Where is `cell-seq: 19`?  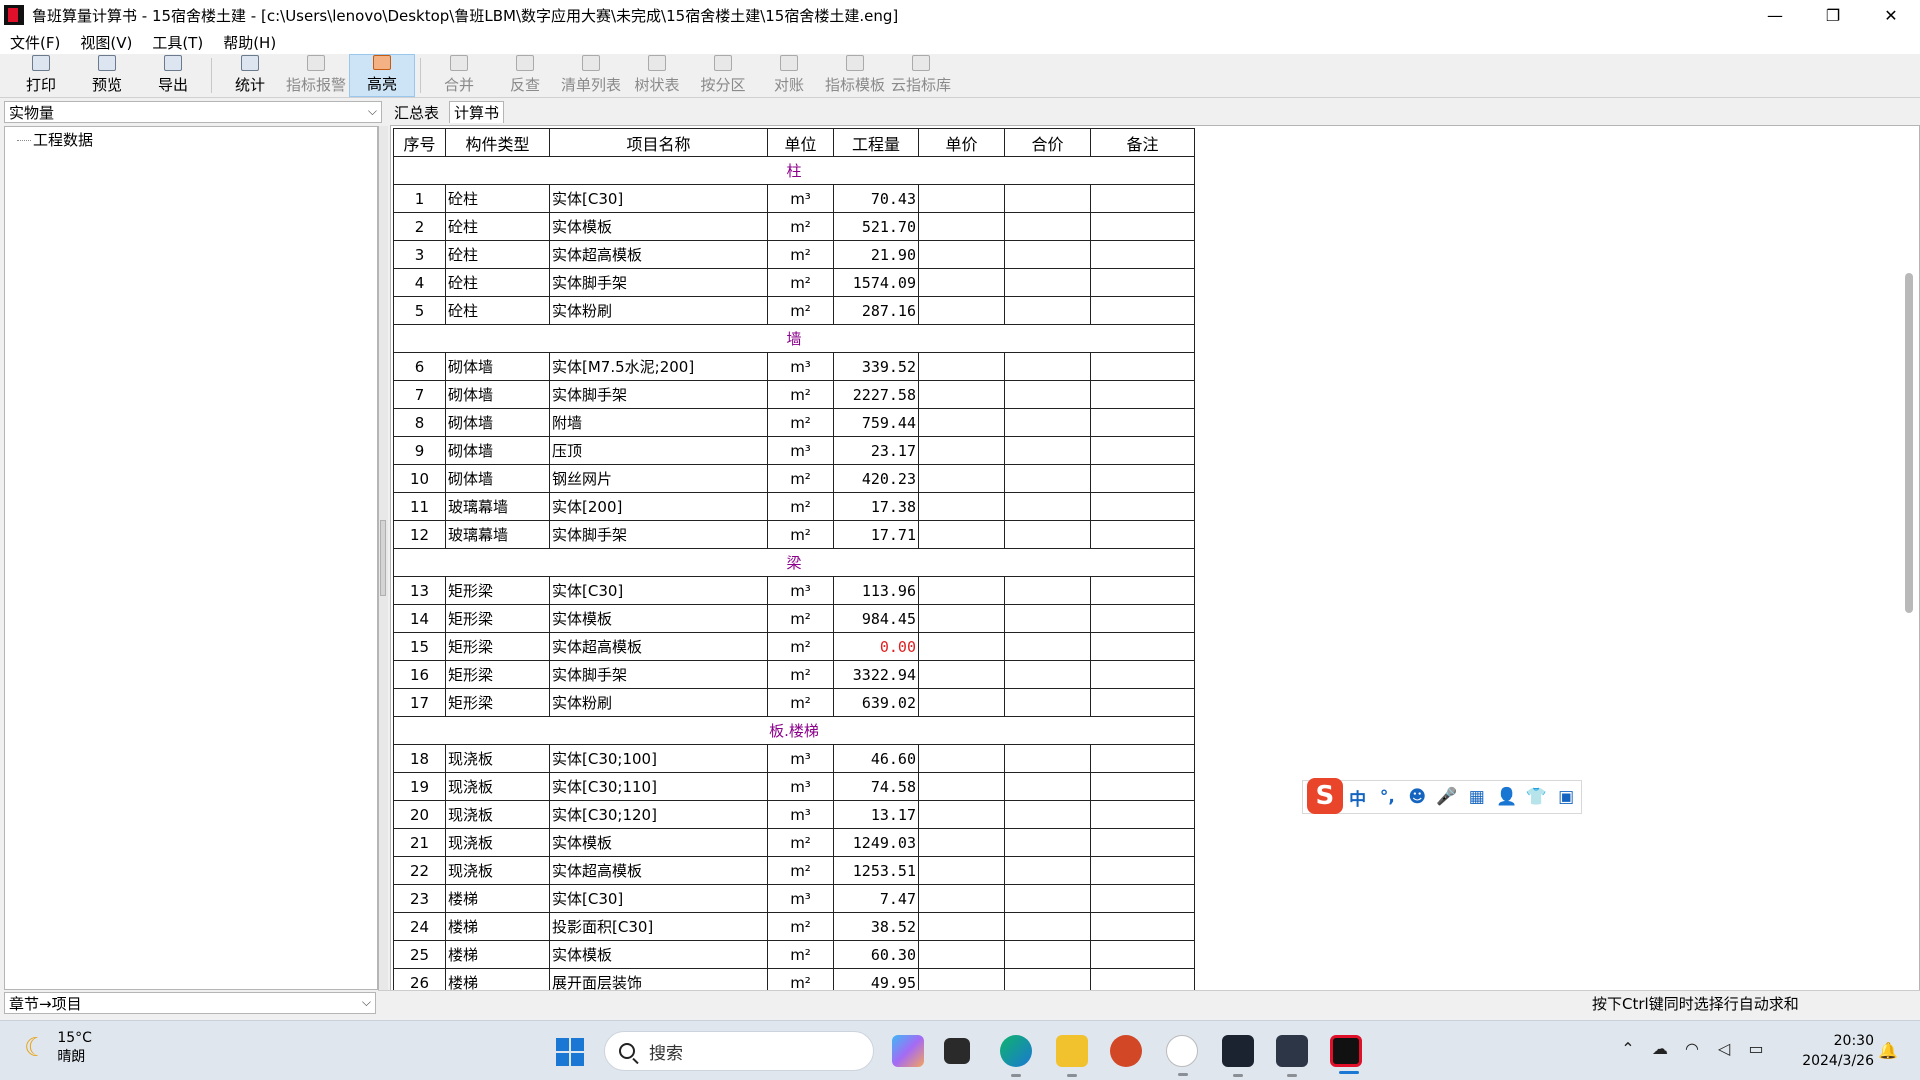 cell-seq: 19 is located at coordinates (419, 786).